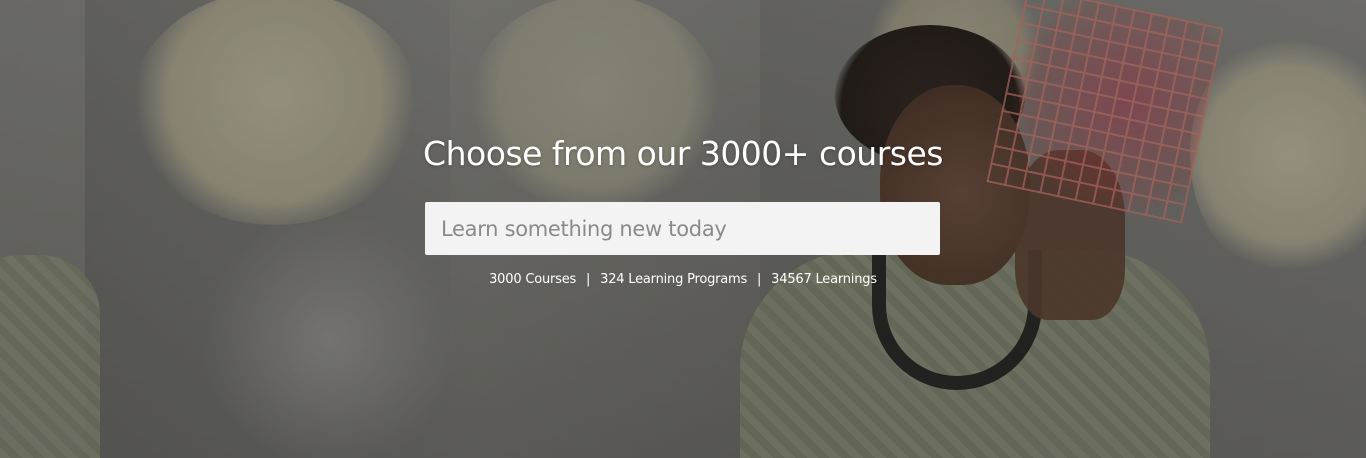 The image size is (1366, 458). I want to click on search-box, so click(682, 228).